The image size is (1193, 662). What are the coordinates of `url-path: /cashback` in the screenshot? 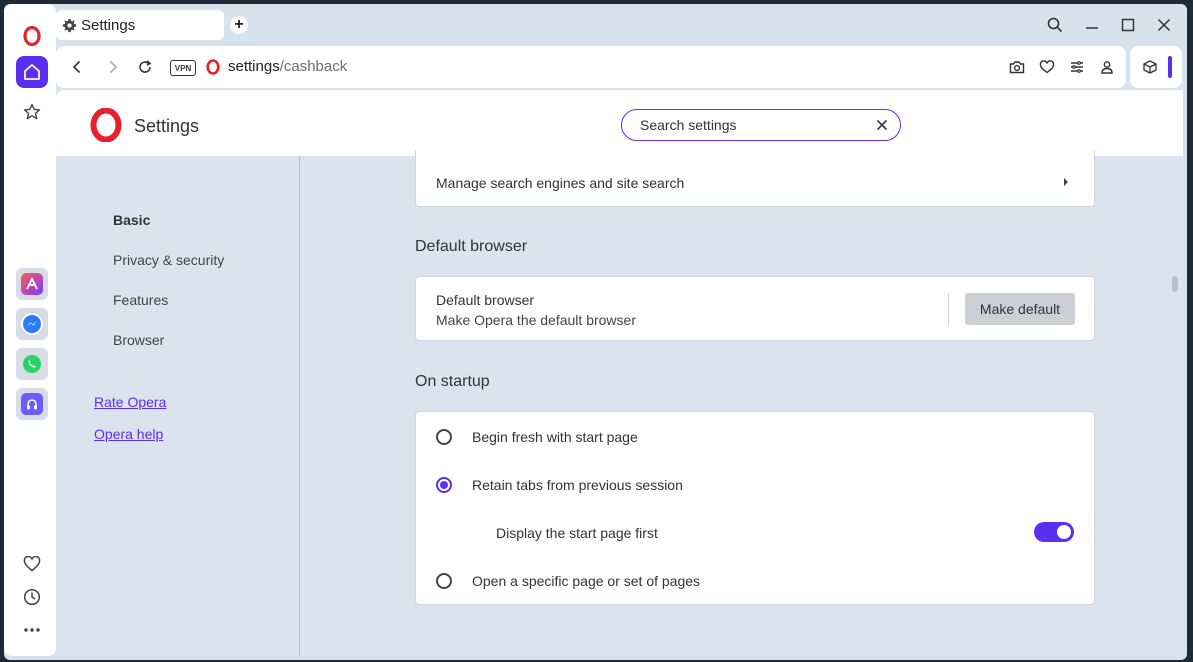 It's located at (313, 66).